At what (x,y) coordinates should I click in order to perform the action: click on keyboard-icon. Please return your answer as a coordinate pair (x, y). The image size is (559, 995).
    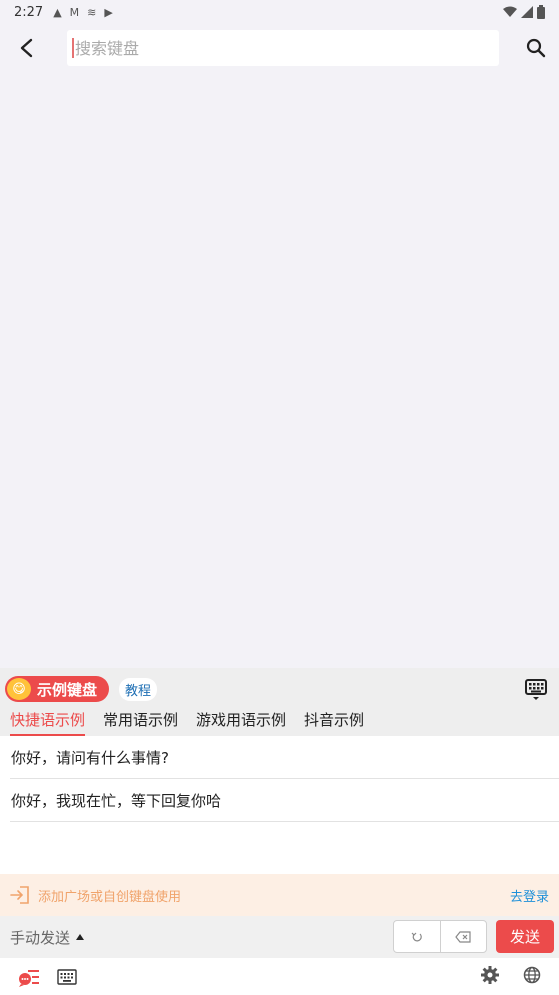
    Looking at the image, I should click on (67, 976).